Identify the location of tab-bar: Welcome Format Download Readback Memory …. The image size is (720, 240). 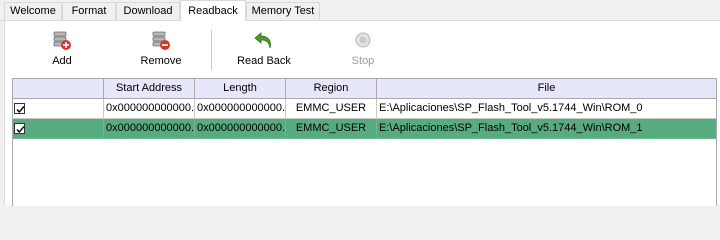
(360, 10).